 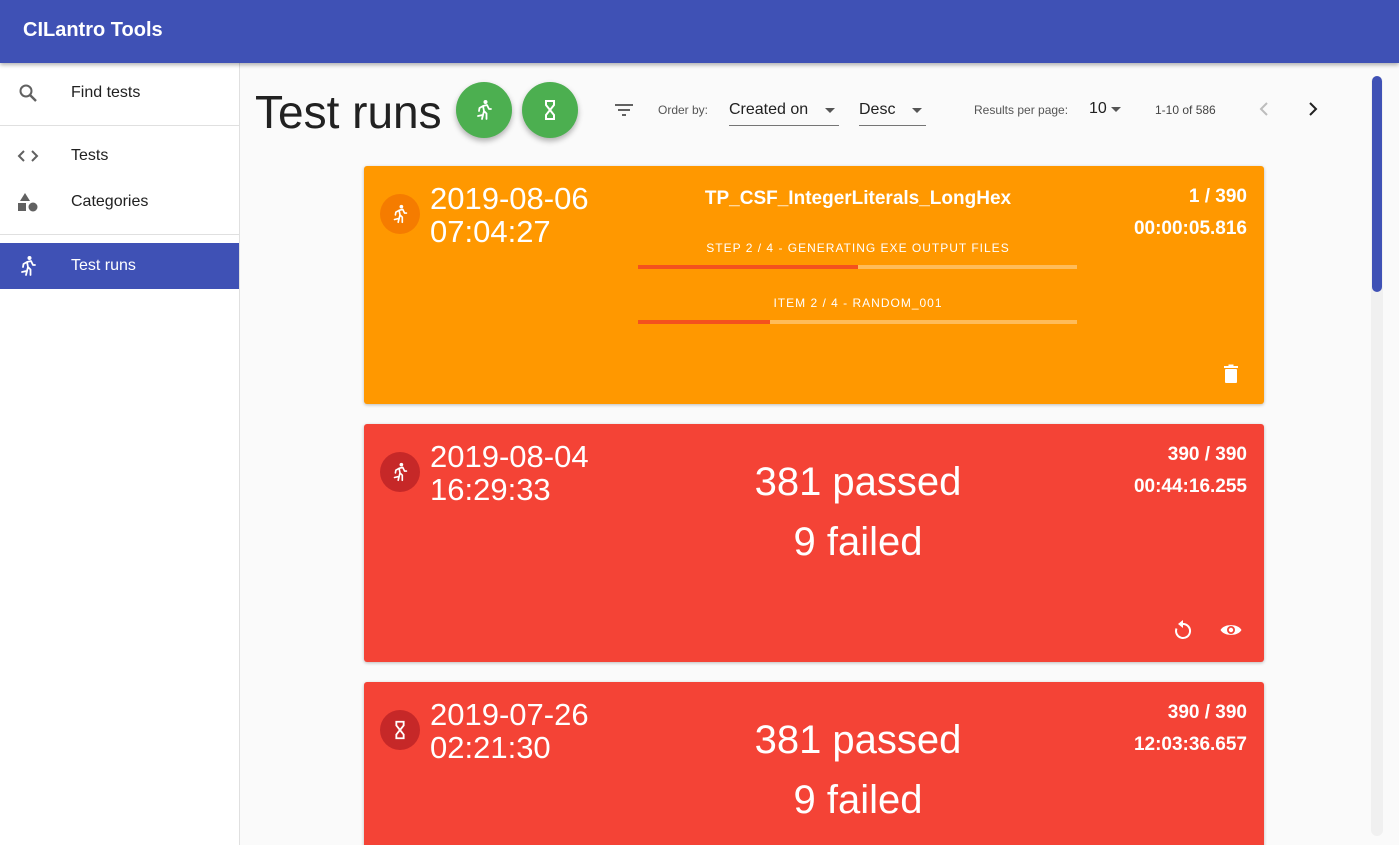 I want to click on app-title: CILantro Tools, so click(x=93, y=30).